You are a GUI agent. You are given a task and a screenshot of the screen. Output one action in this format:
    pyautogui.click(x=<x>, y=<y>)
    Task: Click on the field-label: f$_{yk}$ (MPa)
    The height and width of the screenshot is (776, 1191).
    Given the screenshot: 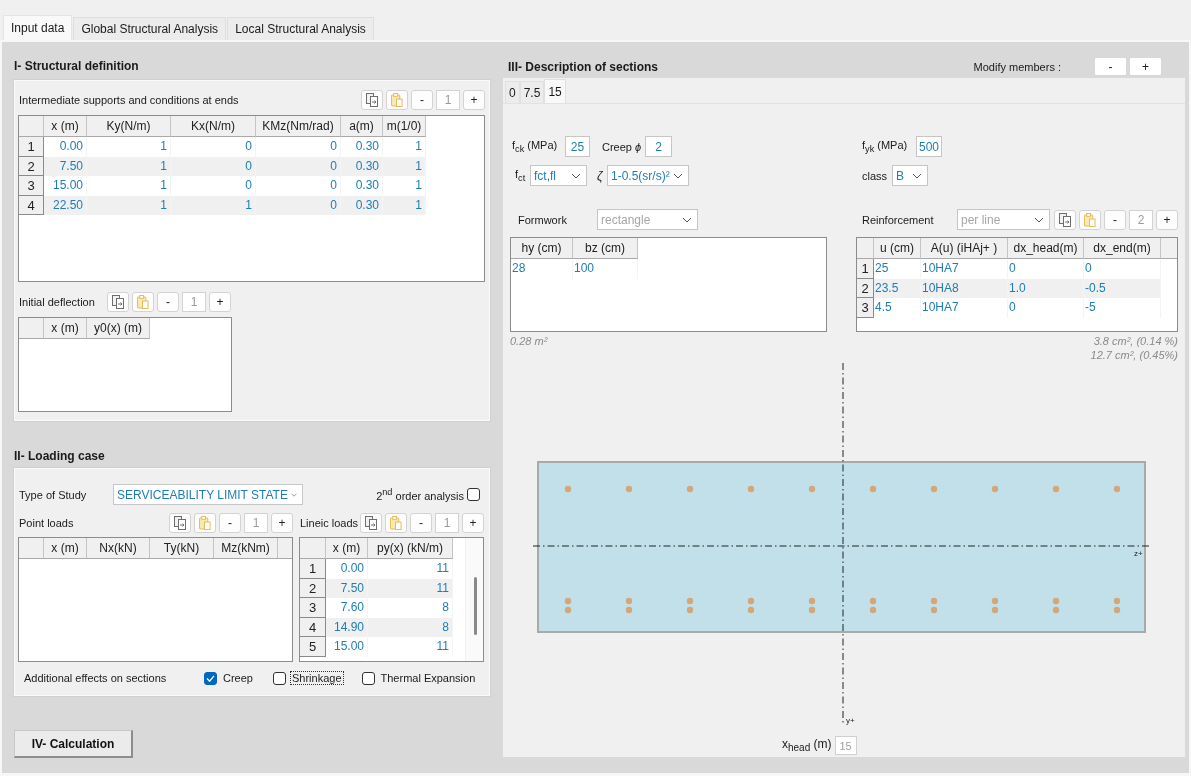 What is the action you would take?
    pyautogui.click(x=885, y=146)
    